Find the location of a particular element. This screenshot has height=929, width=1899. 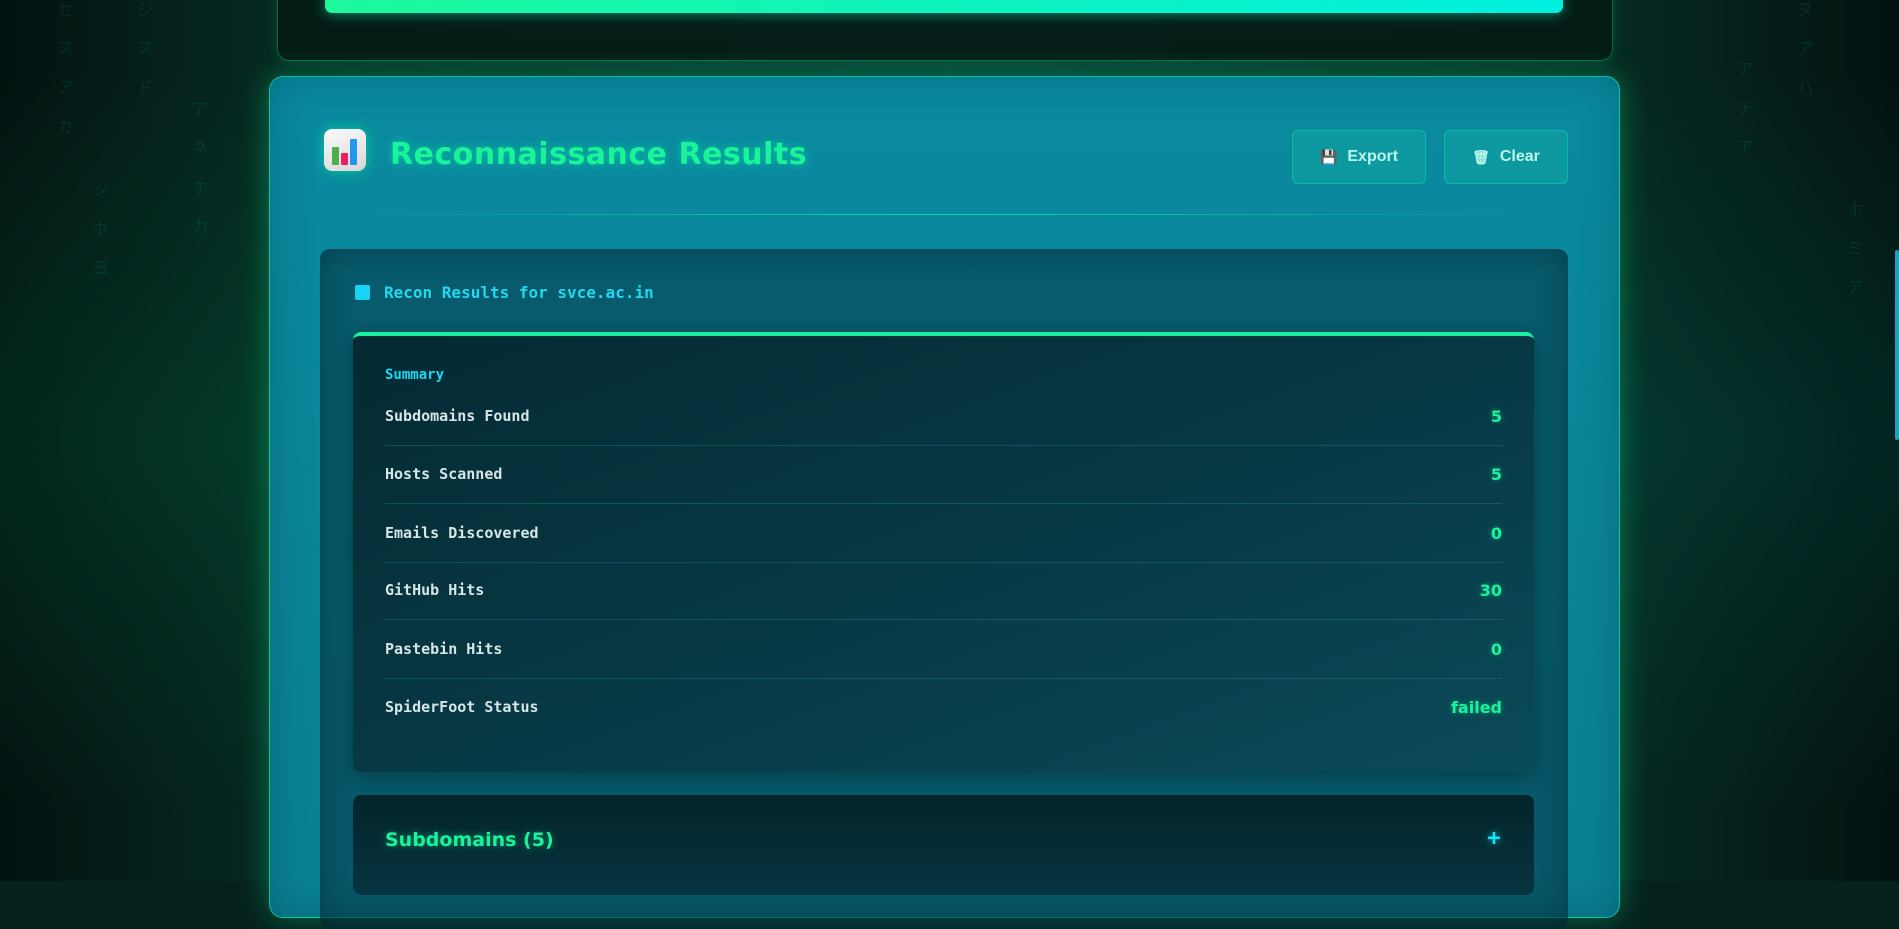

summary-row-subdomains: Subdomains Found 5 is located at coordinates (943, 416).